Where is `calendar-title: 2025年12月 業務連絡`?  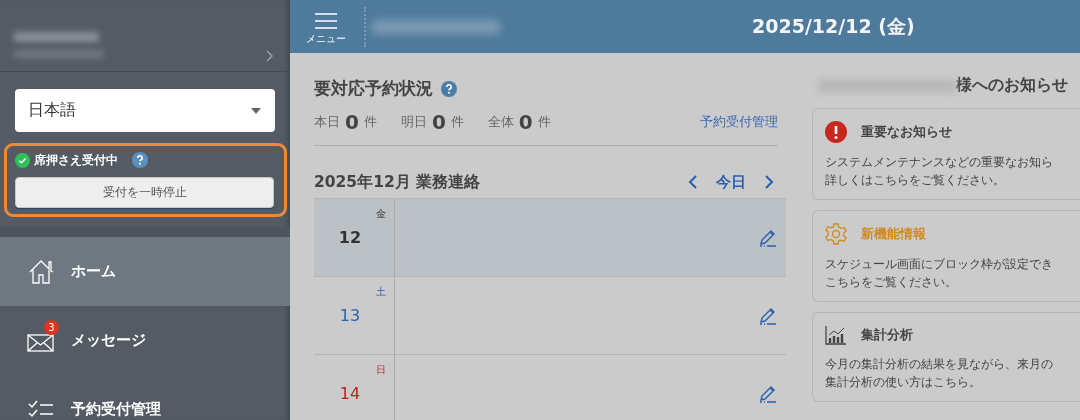
calendar-title: 2025年12月 業務連絡 is located at coordinates (397, 182).